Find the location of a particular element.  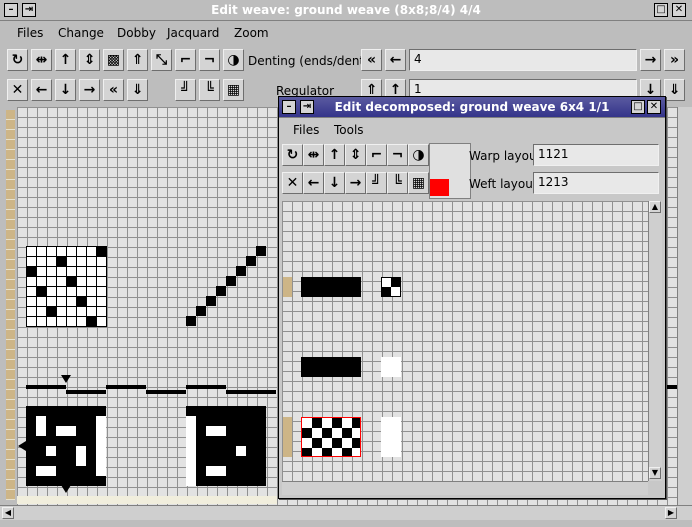

weft-layout-label: Weft layout is located at coordinates (503, 184).